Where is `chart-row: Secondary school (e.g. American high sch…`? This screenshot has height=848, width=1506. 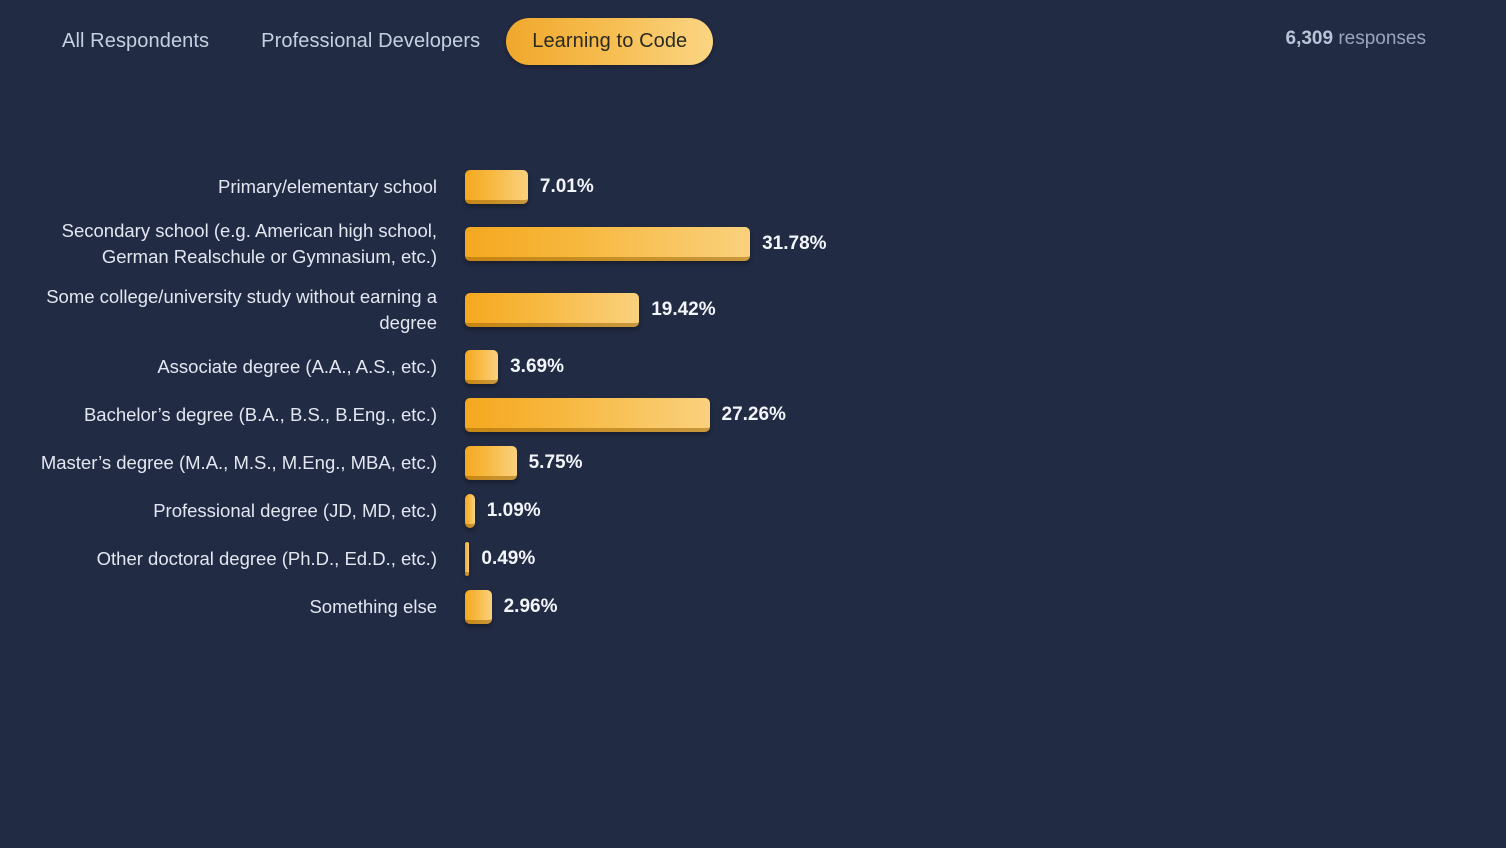 chart-row: Secondary school (e.g. American high sch… is located at coordinates (753, 244).